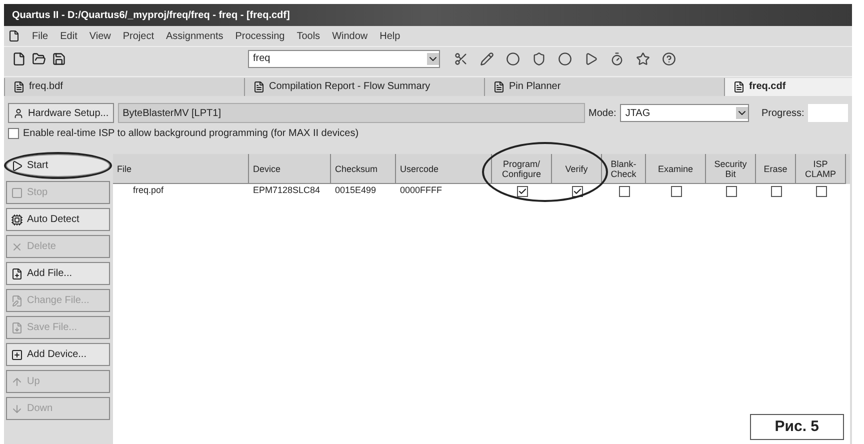  What do you see at coordinates (821, 169) in the screenshot?
I see `column-header: ISP CLAMP` at bounding box center [821, 169].